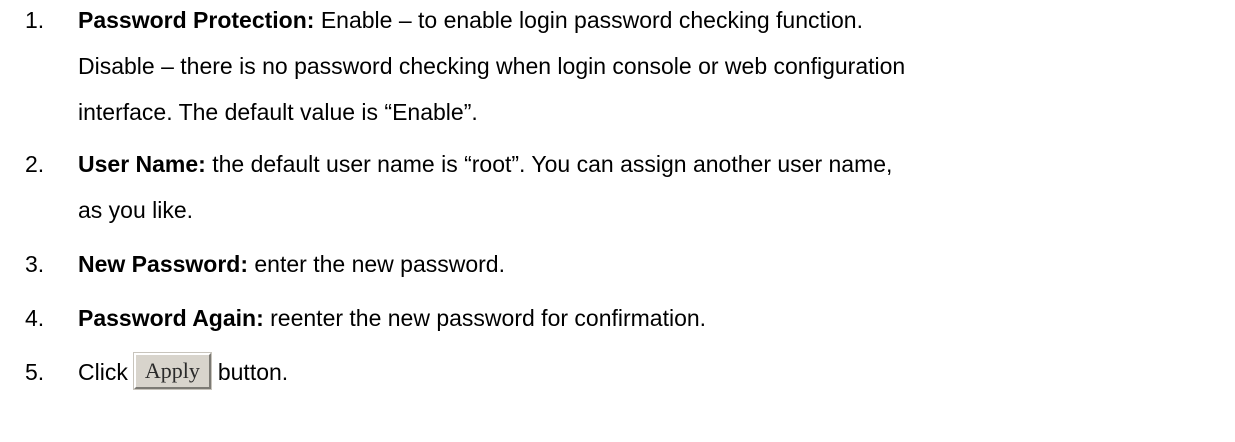  I want to click on item-term: New Password:, so click(163, 264).